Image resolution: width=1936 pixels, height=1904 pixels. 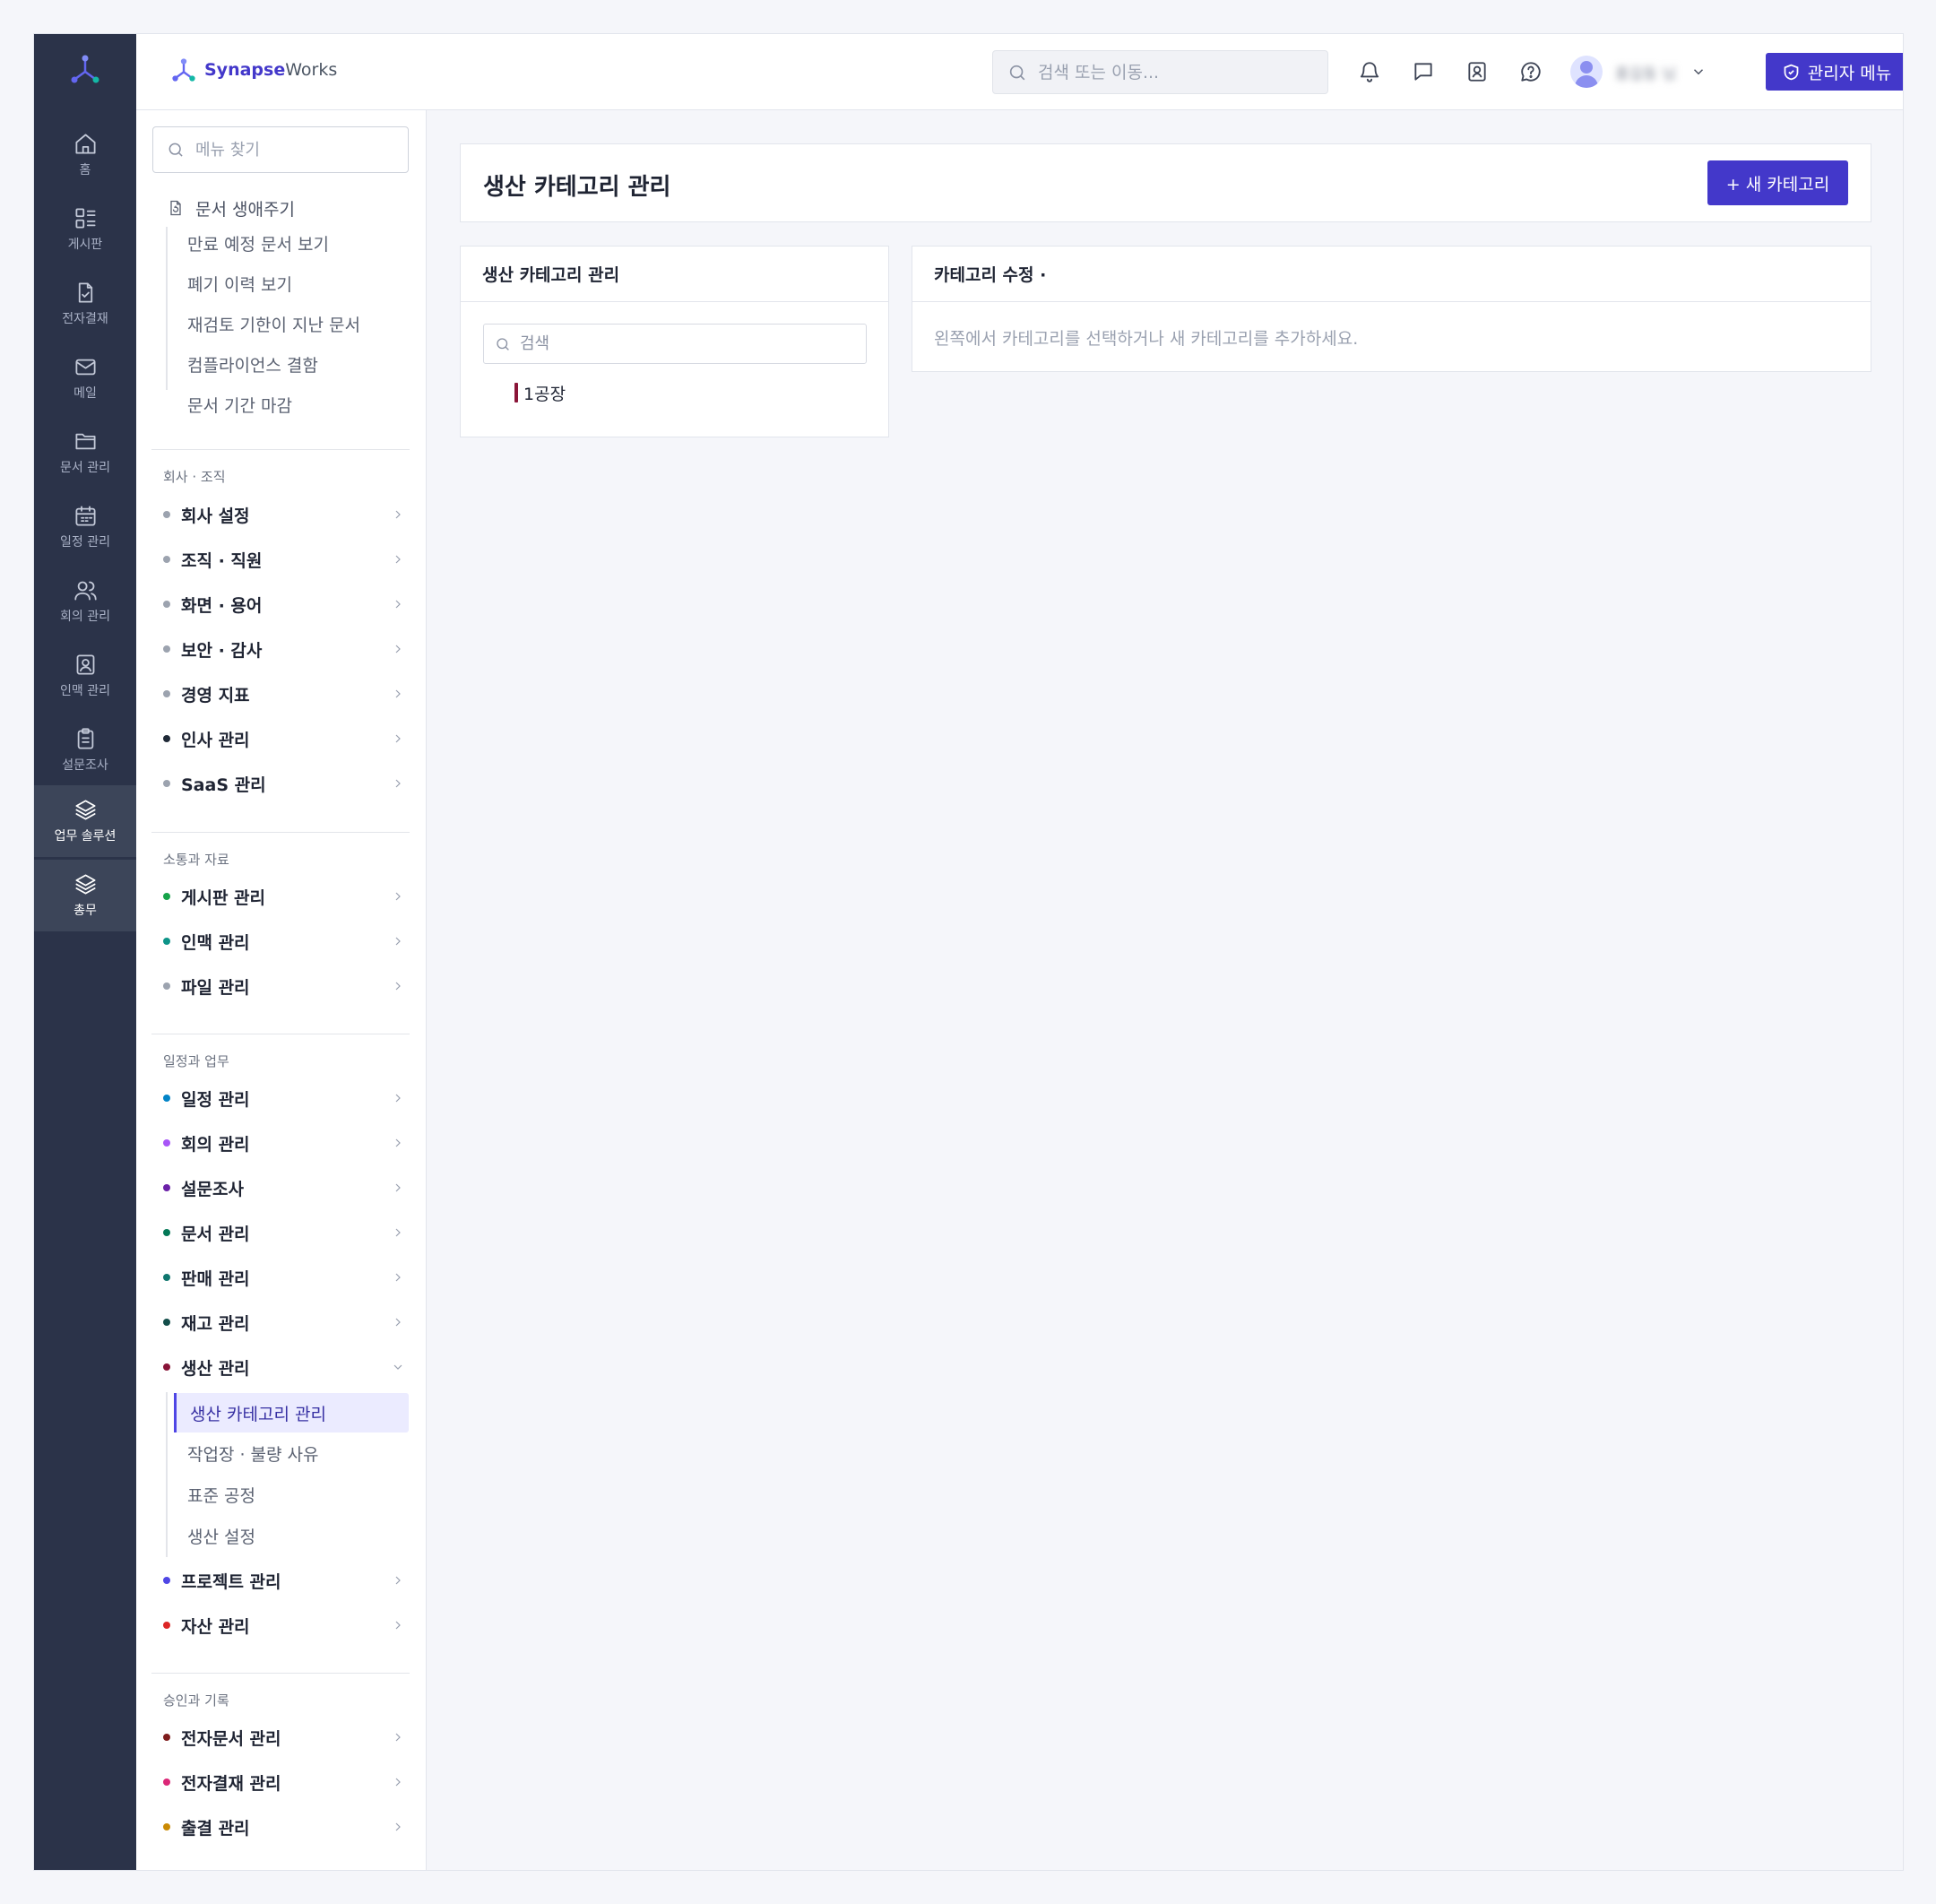 What do you see at coordinates (85, 527) in the screenshot?
I see `rail-item-schedule: 일정 관리` at bounding box center [85, 527].